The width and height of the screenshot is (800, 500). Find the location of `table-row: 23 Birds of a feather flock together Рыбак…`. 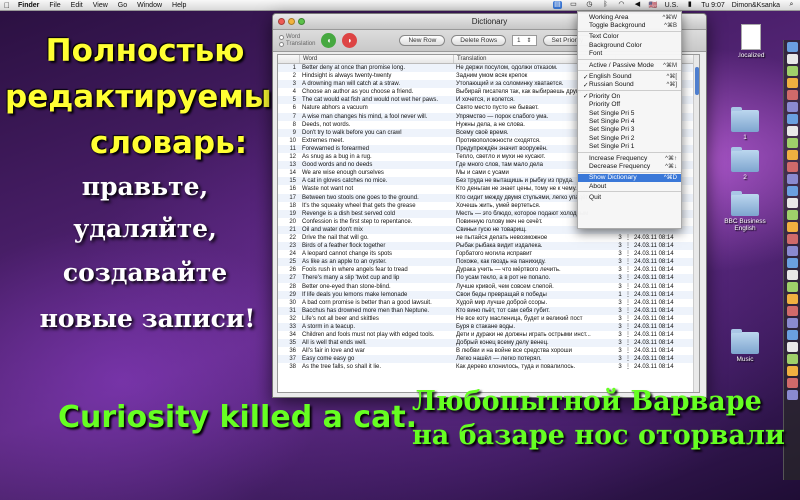

table-row: 23 Birds of a feather flock together Рыбак… is located at coordinates (488, 246).